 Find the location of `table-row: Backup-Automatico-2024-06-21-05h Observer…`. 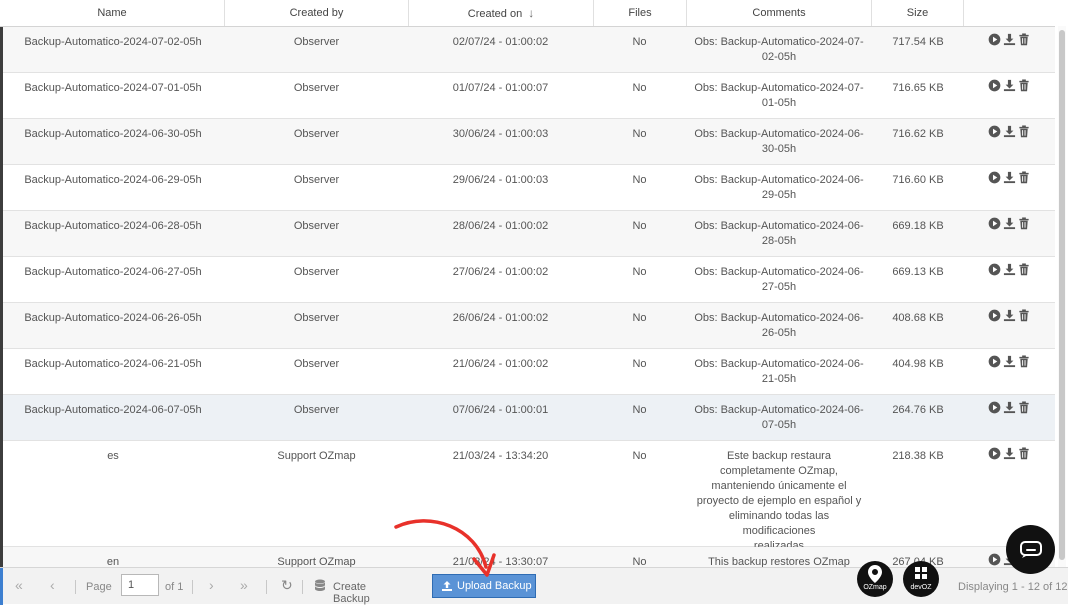

table-row: Backup-Automatico-2024-06-21-05h Observer… is located at coordinates (529, 372).